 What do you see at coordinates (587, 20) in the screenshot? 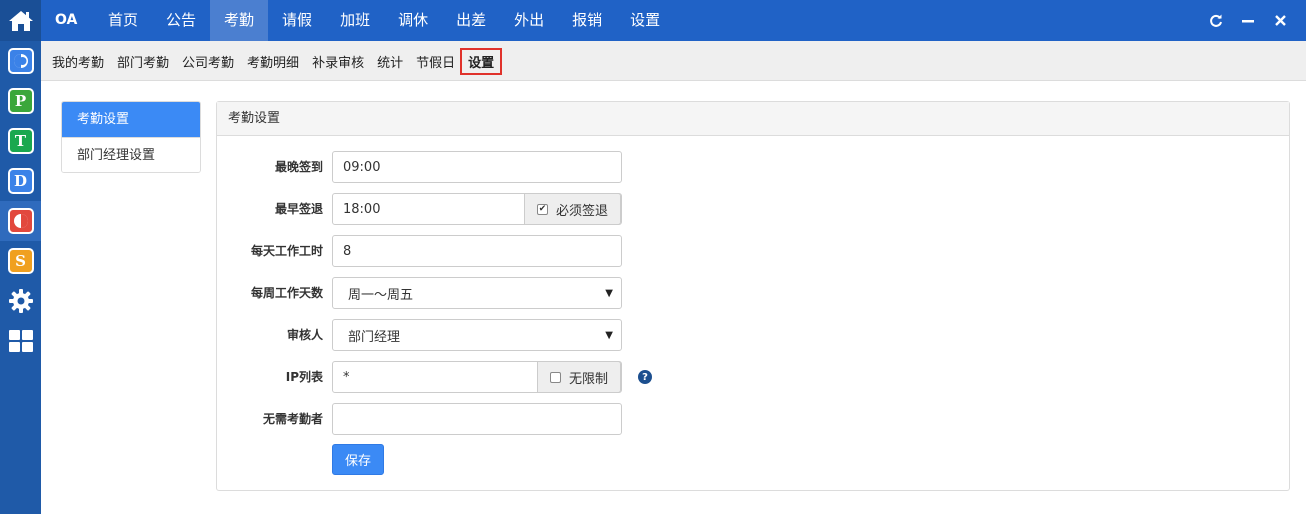
I see `nav-item-reimbursement: 报销` at bounding box center [587, 20].